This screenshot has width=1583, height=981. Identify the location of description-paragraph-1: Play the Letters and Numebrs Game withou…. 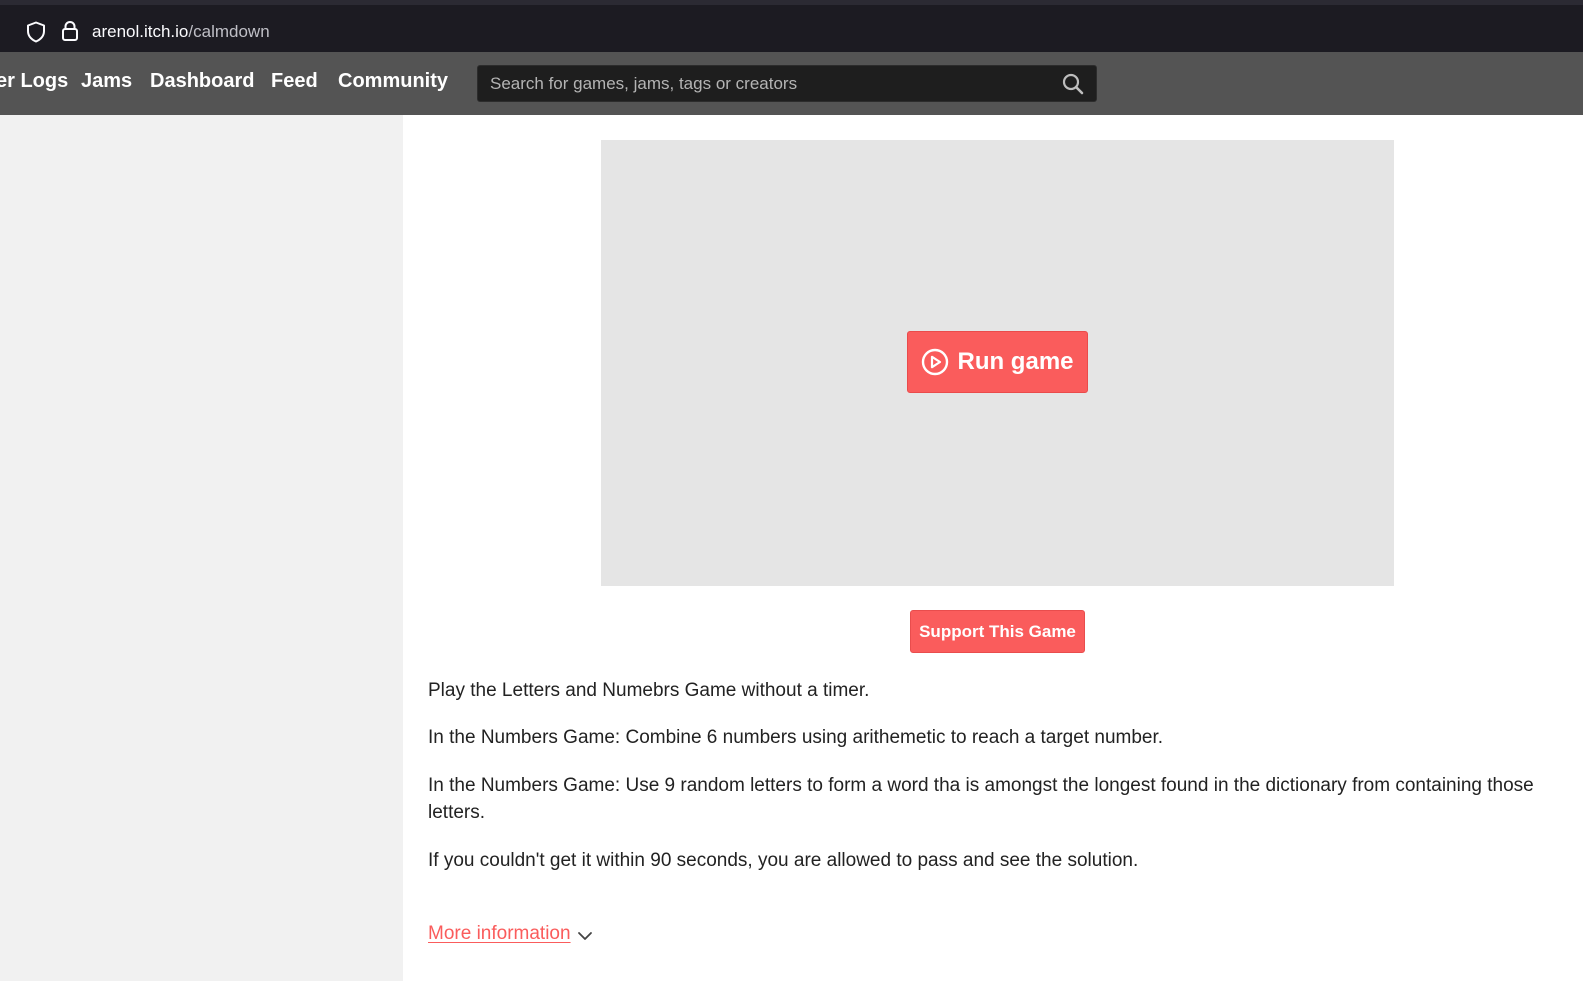
(649, 690).